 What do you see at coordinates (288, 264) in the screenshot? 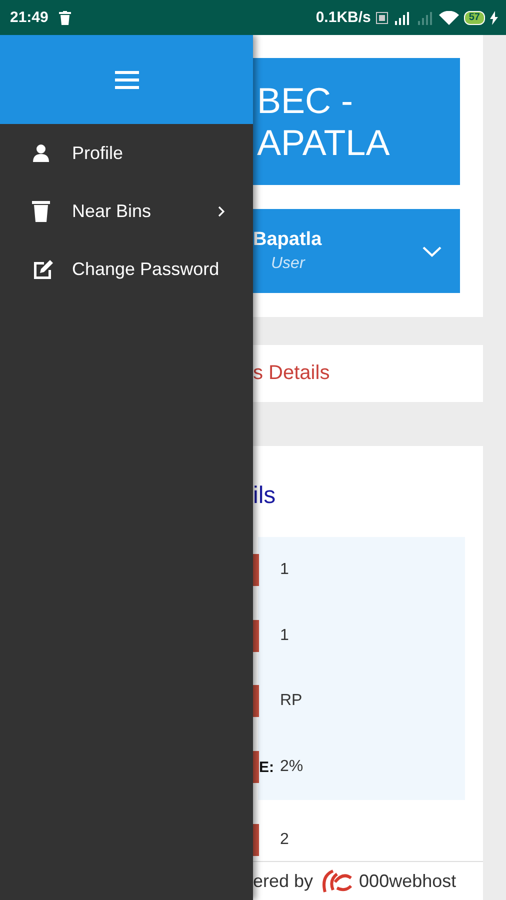
I see `user-role: User` at bounding box center [288, 264].